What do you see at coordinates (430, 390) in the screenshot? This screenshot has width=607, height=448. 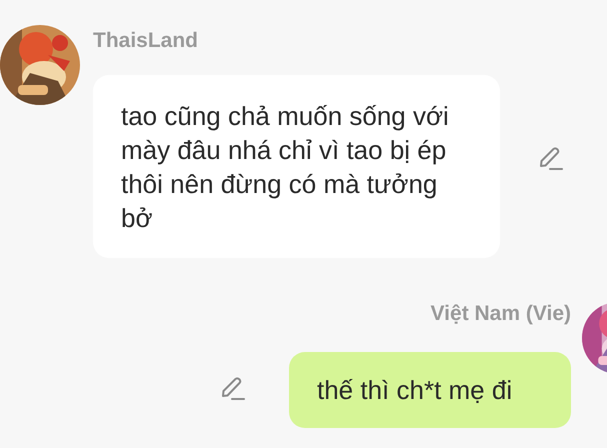 I see `message-bubble: thế thì ch*t mẹ đi` at bounding box center [430, 390].